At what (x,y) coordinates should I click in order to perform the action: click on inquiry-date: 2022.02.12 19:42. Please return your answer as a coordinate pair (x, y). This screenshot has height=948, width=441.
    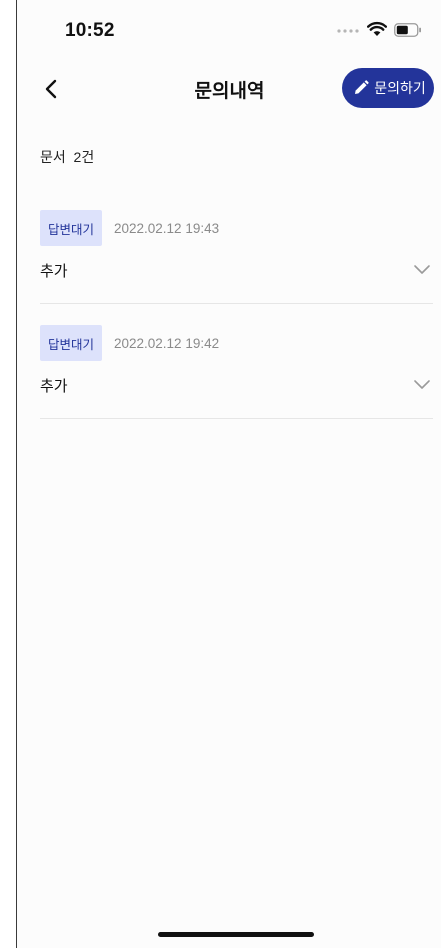
    Looking at the image, I should click on (167, 343).